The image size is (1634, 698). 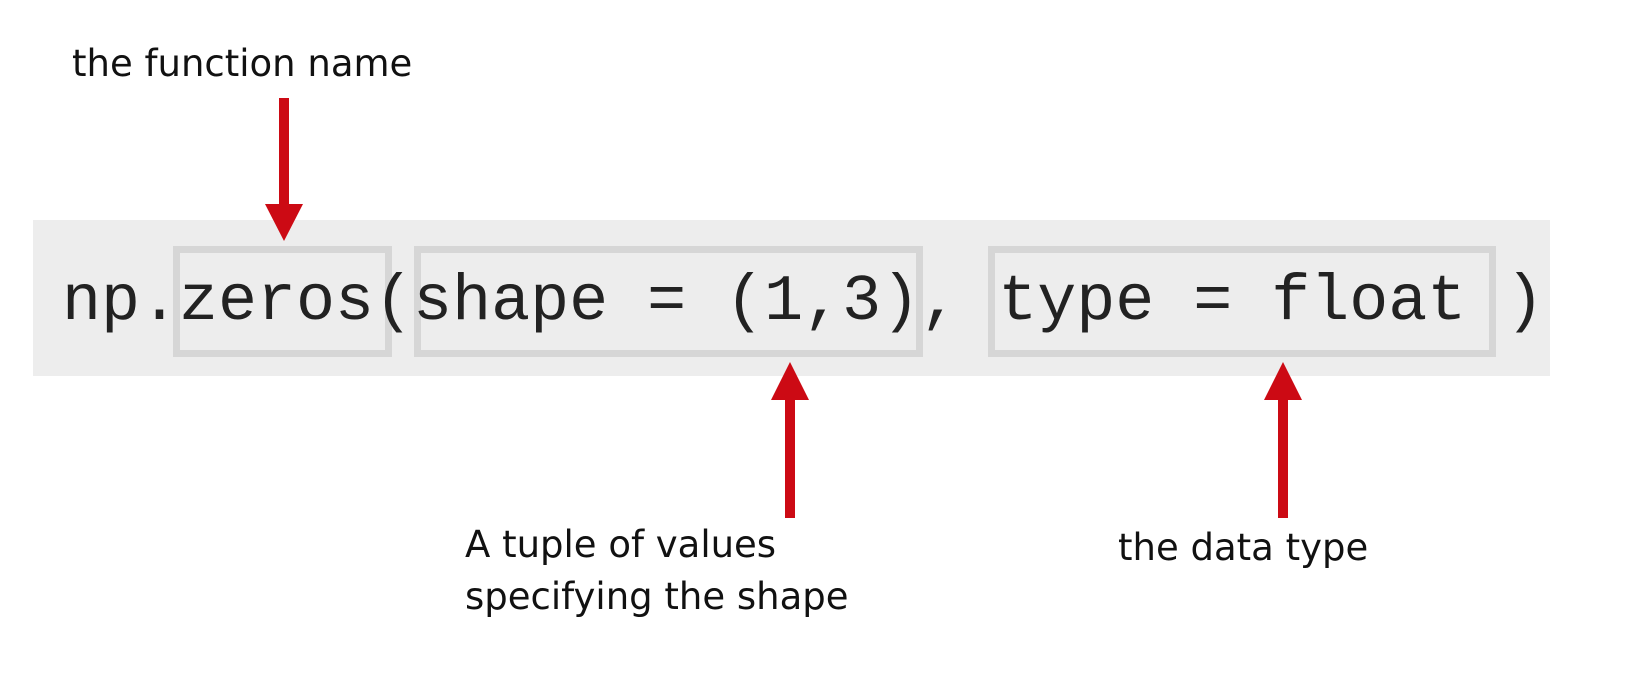 I want to click on data-type-label: the data type, so click(x=1243, y=547).